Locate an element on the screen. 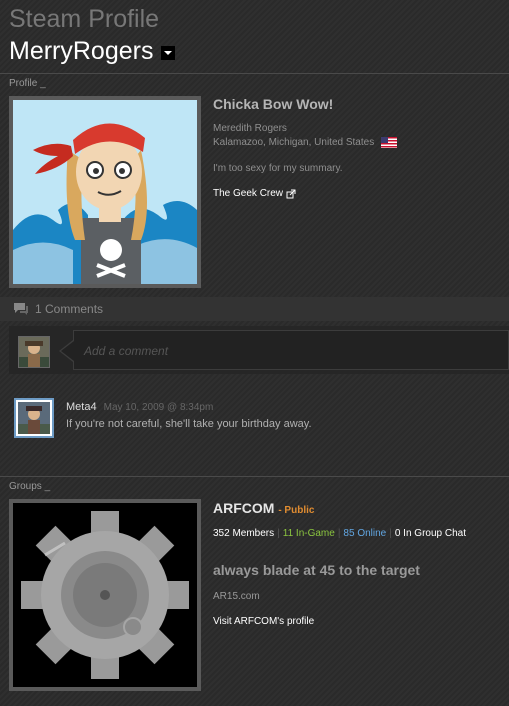 The height and width of the screenshot is (706, 509). app-title: Steam Profile is located at coordinates (84, 19).